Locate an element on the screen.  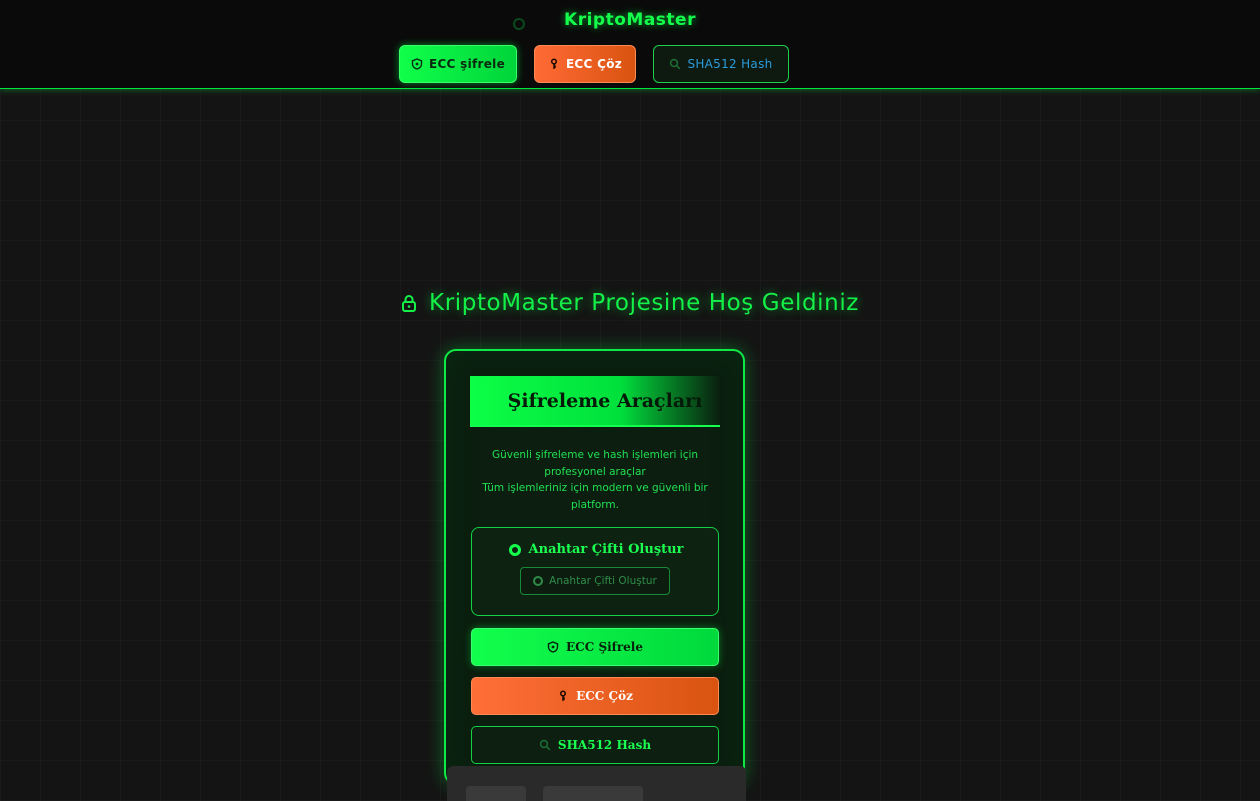
nav-ecc-decrypt-label: ECC Çöz is located at coordinates (594, 64).